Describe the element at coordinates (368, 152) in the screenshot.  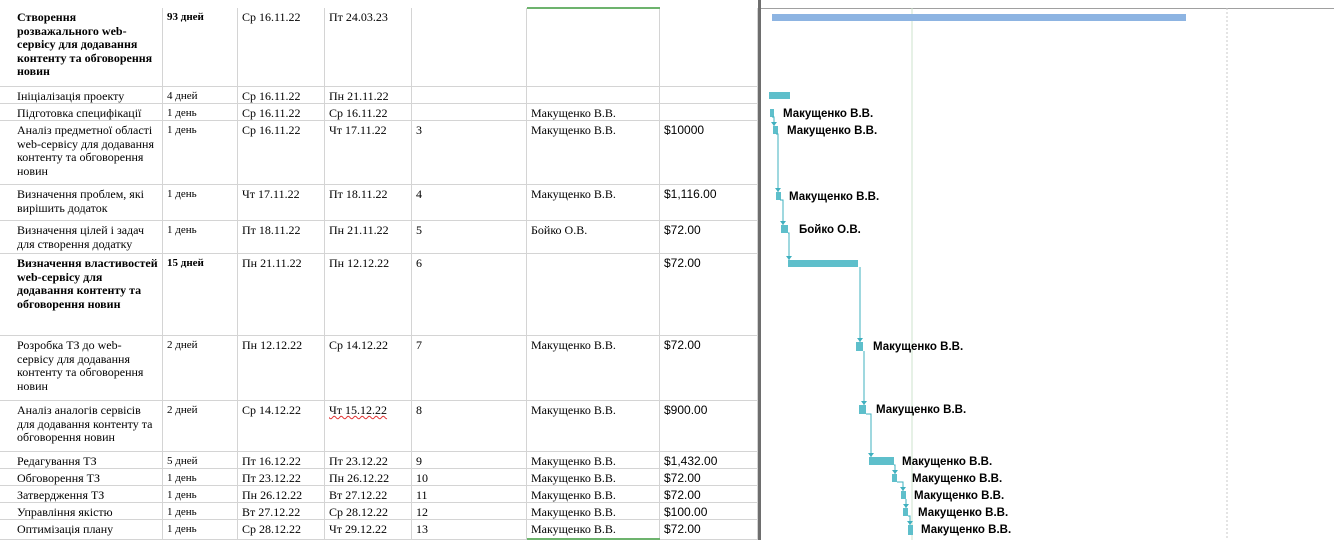
I see `finish-cell: Чт 17.11.22` at that location.